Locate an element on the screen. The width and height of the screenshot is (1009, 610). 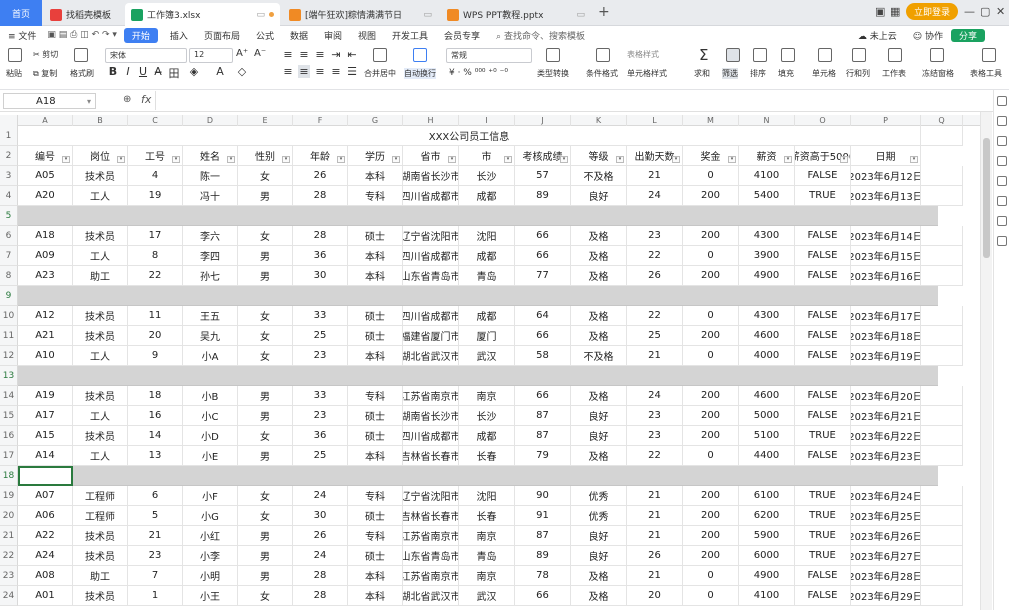
table-cell: 南京 is located at coordinates (487, 396).